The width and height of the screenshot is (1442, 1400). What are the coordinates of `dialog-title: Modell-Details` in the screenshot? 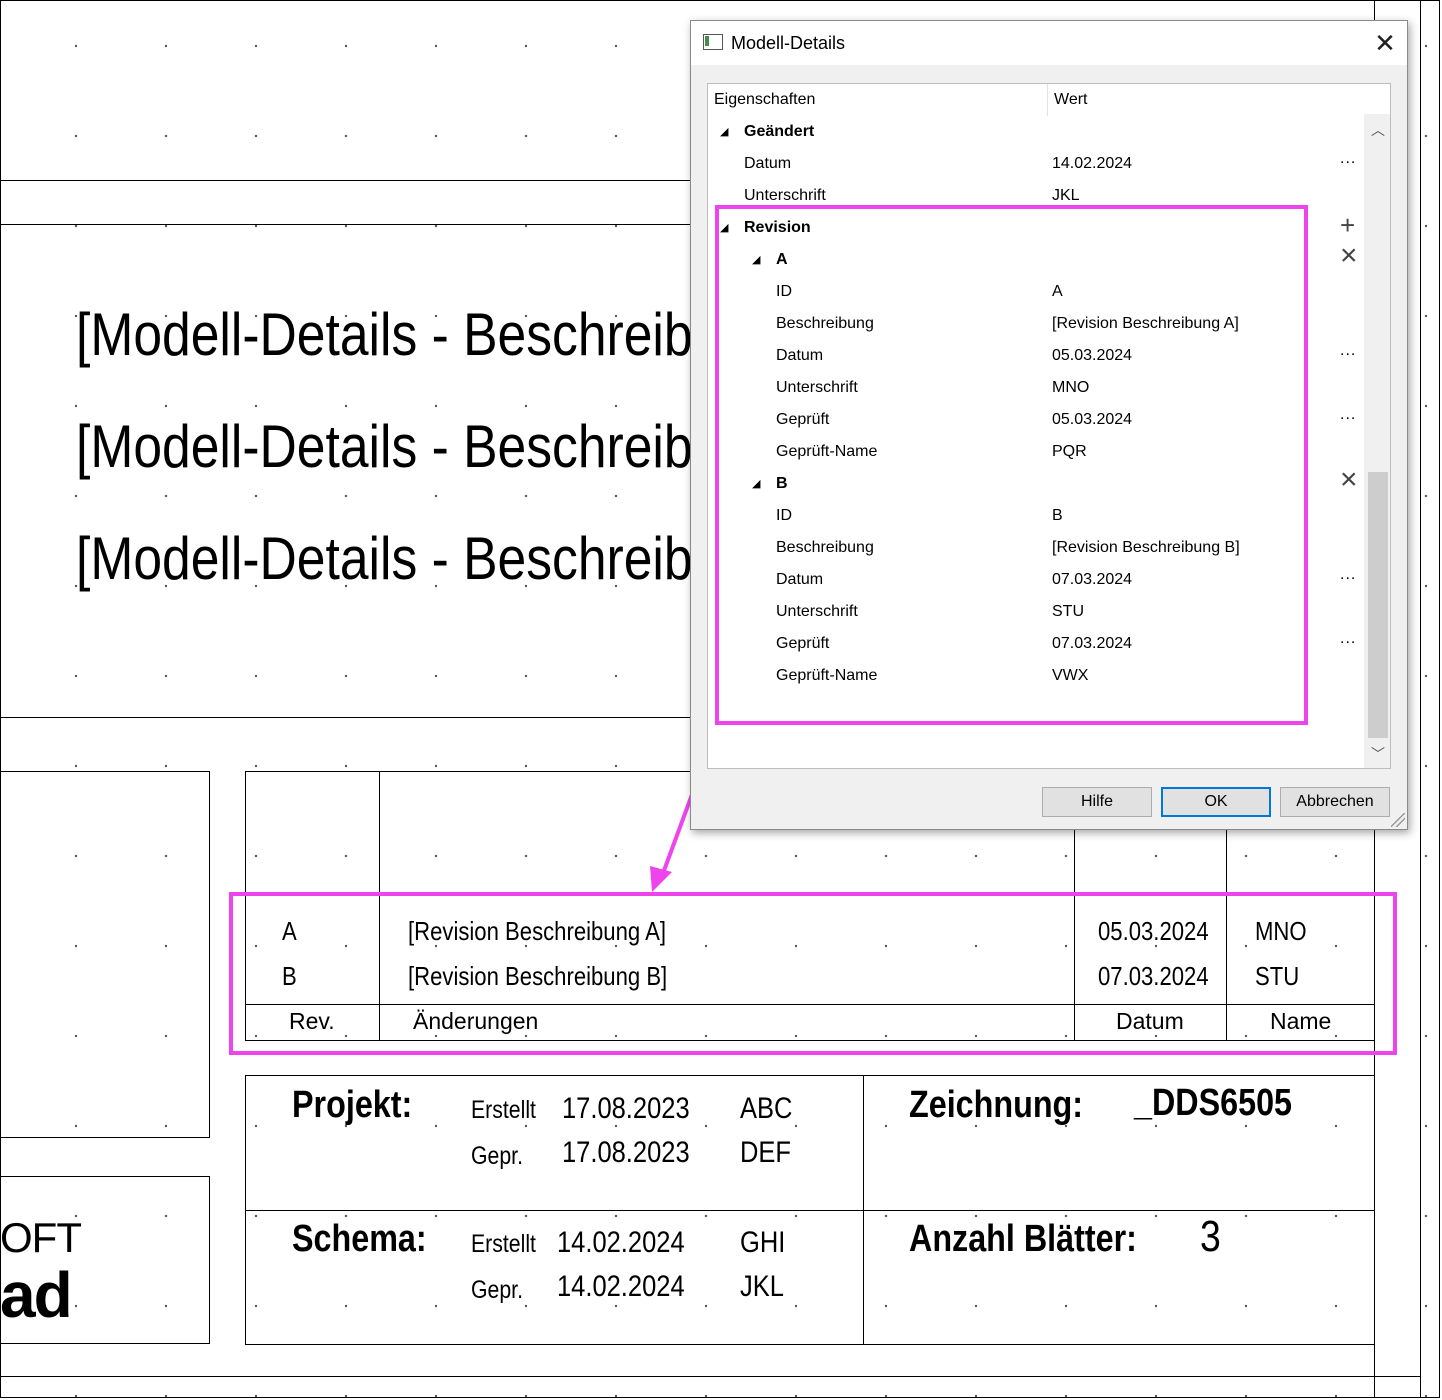 It's located at (788, 43).